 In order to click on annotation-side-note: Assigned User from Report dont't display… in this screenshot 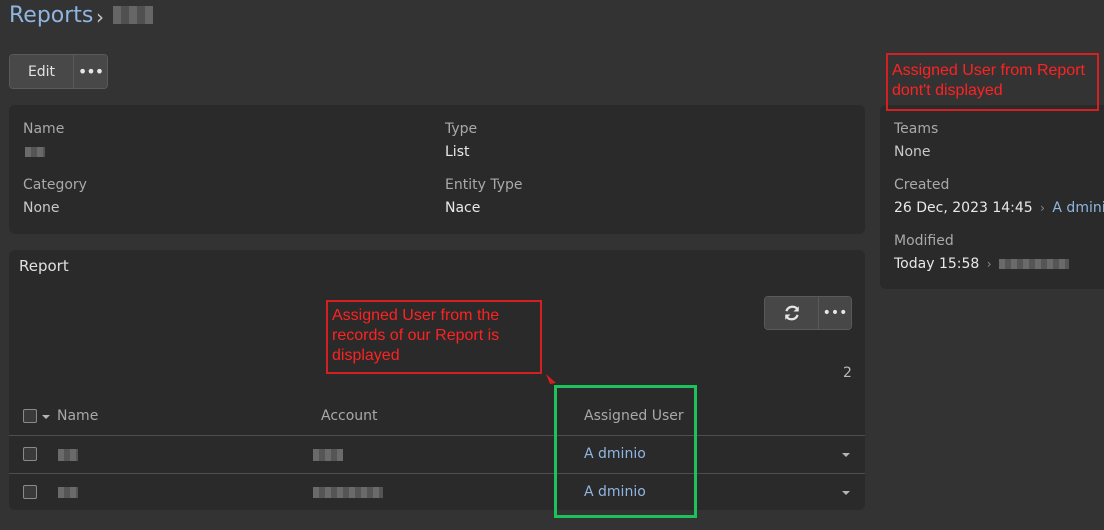, I will do `click(992, 82)`.